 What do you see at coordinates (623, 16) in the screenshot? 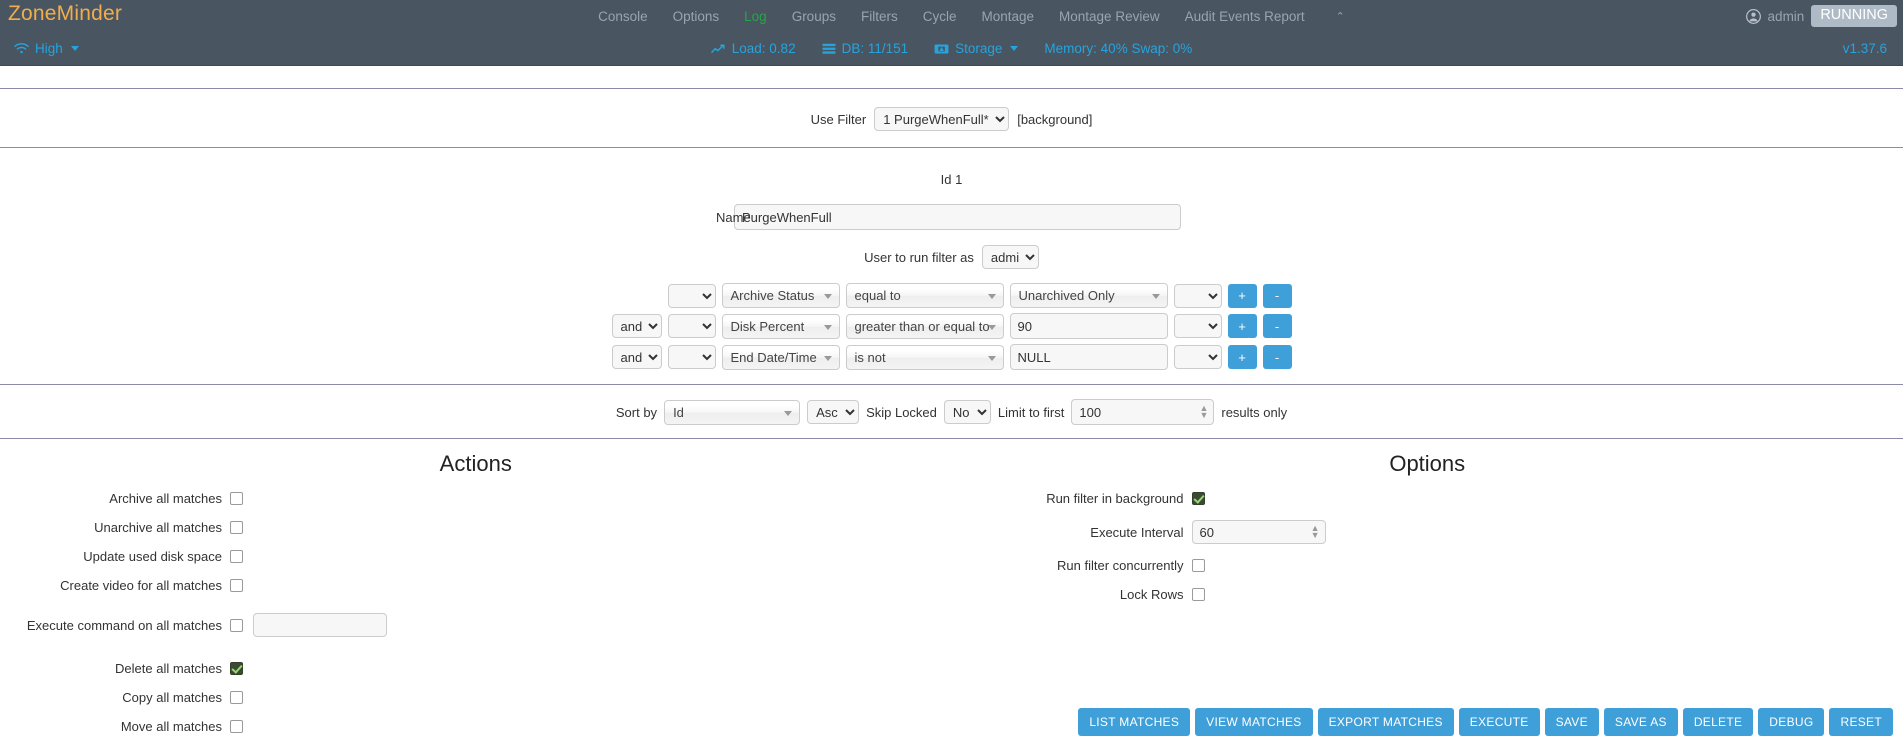
I see `nav-item-console: Console` at bounding box center [623, 16].